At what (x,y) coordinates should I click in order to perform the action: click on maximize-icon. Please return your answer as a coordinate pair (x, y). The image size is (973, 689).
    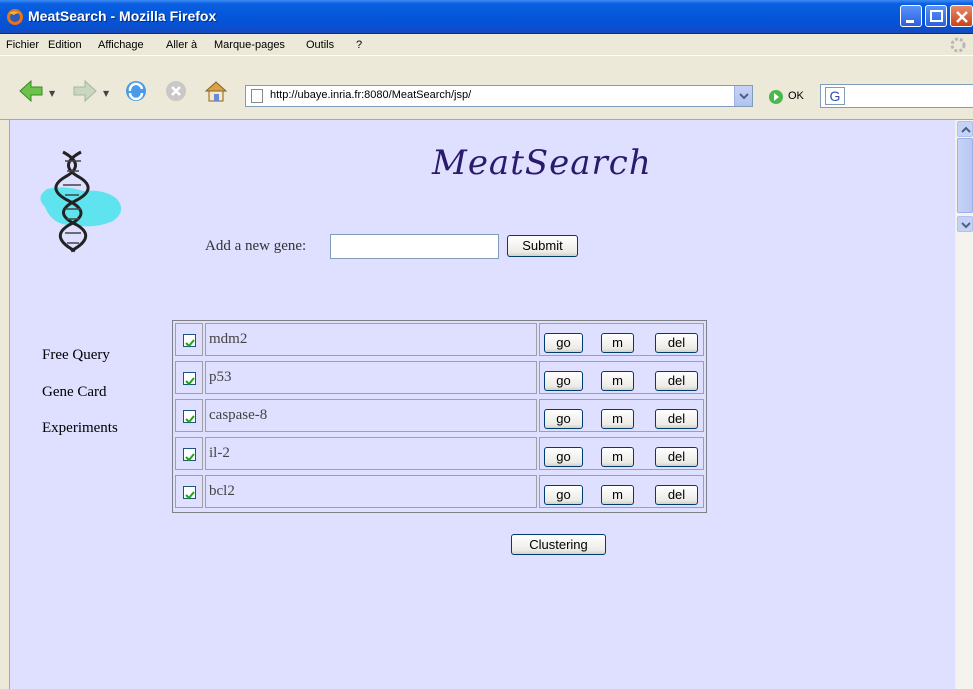
    Looking at the image, I should click on (936, 16).